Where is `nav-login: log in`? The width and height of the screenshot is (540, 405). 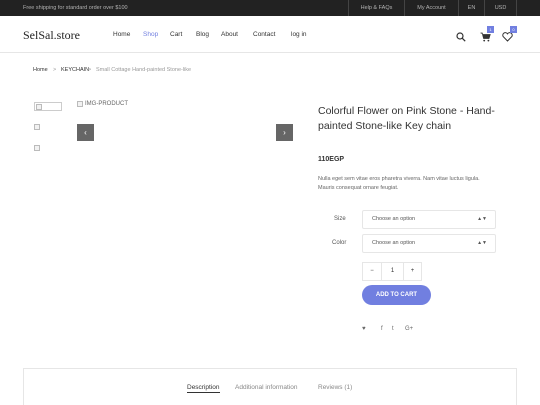
nav-login: log in is located at coordinates (299, 34).